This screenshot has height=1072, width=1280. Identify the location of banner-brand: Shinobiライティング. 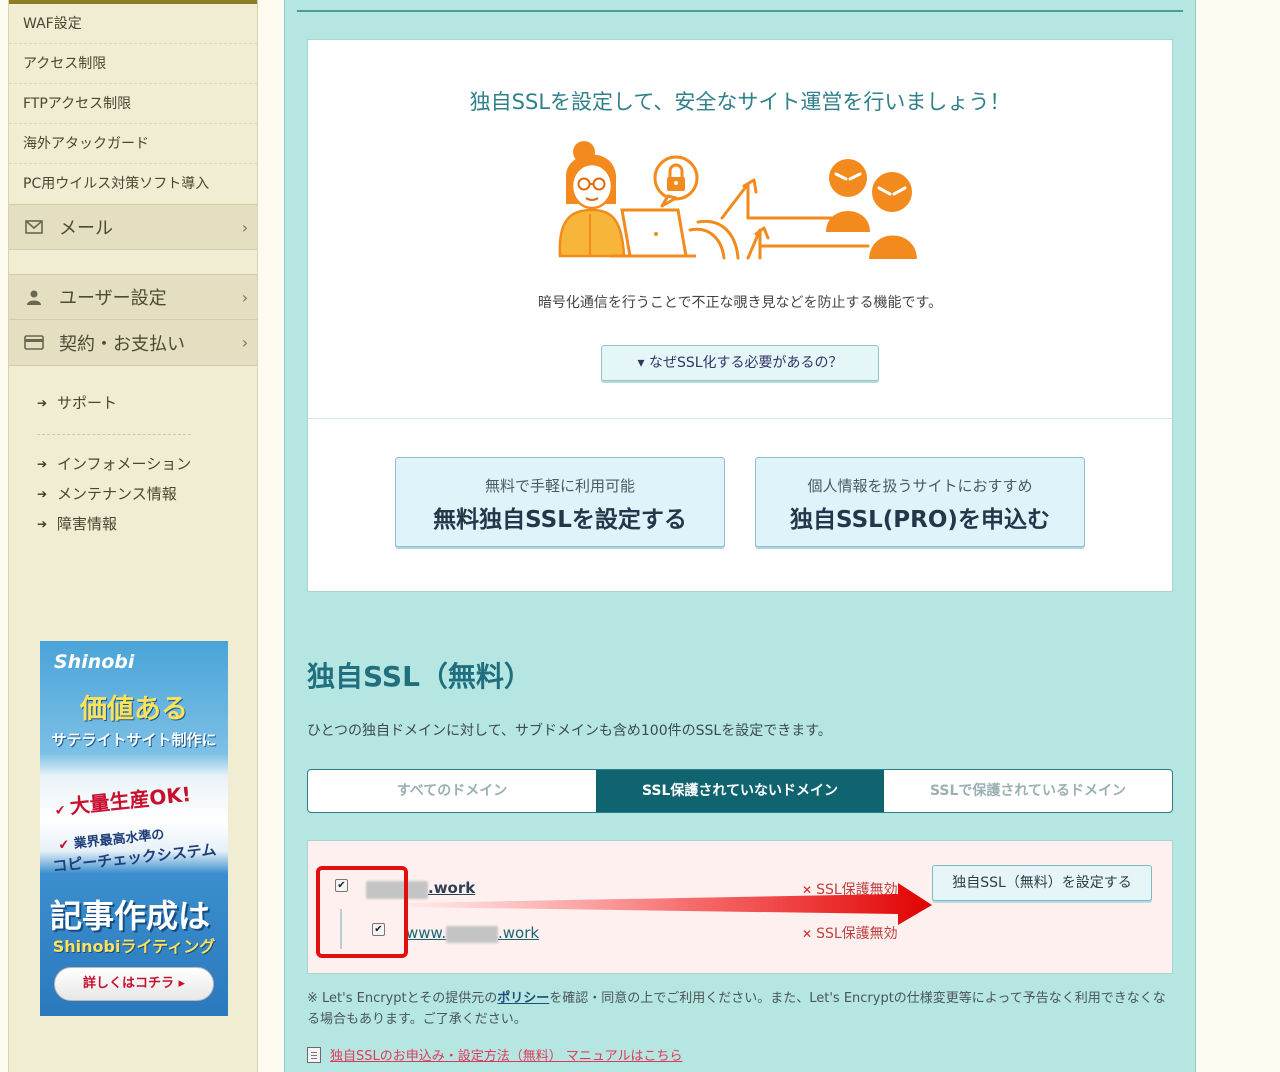
(134, 946).